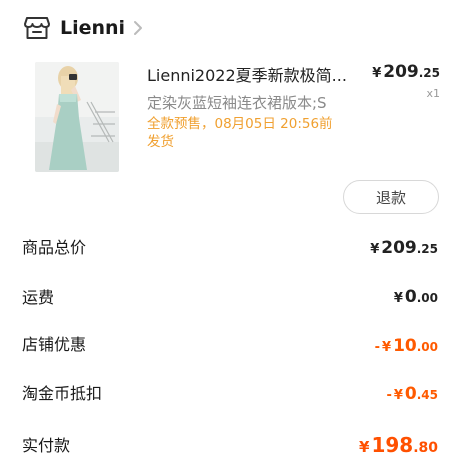 The image size is (460, 466). What do you see at coordinates (237, 103) in the screenshot?
I see `product-spec: 定染灰蓝短袖连衣裙版本;S` at bounding box center [237, 103].